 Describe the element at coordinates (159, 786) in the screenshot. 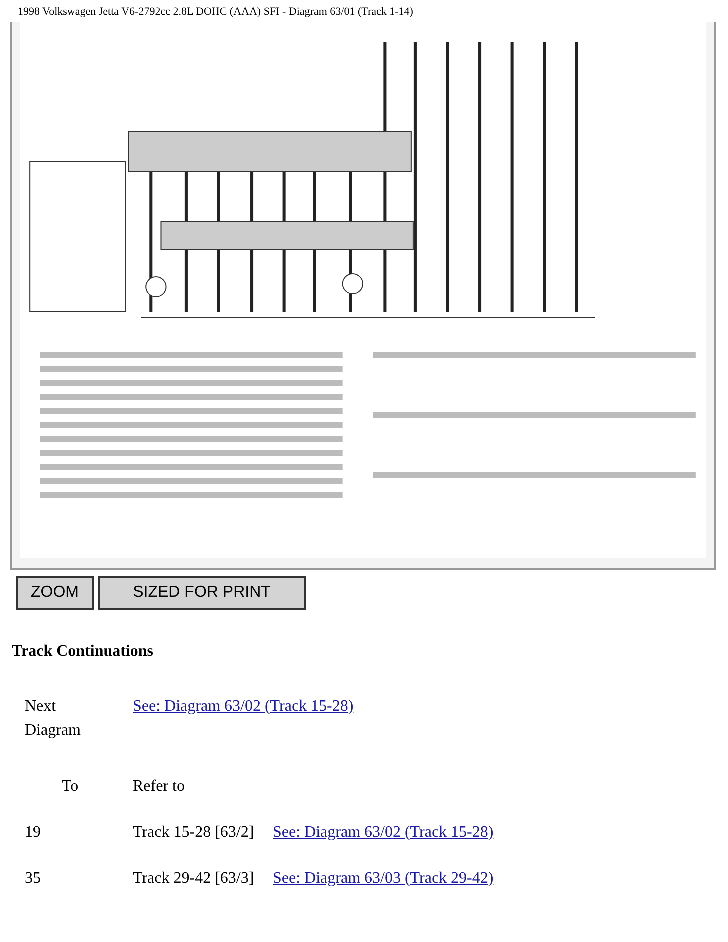

I see `column-header: Refer to` at that location.